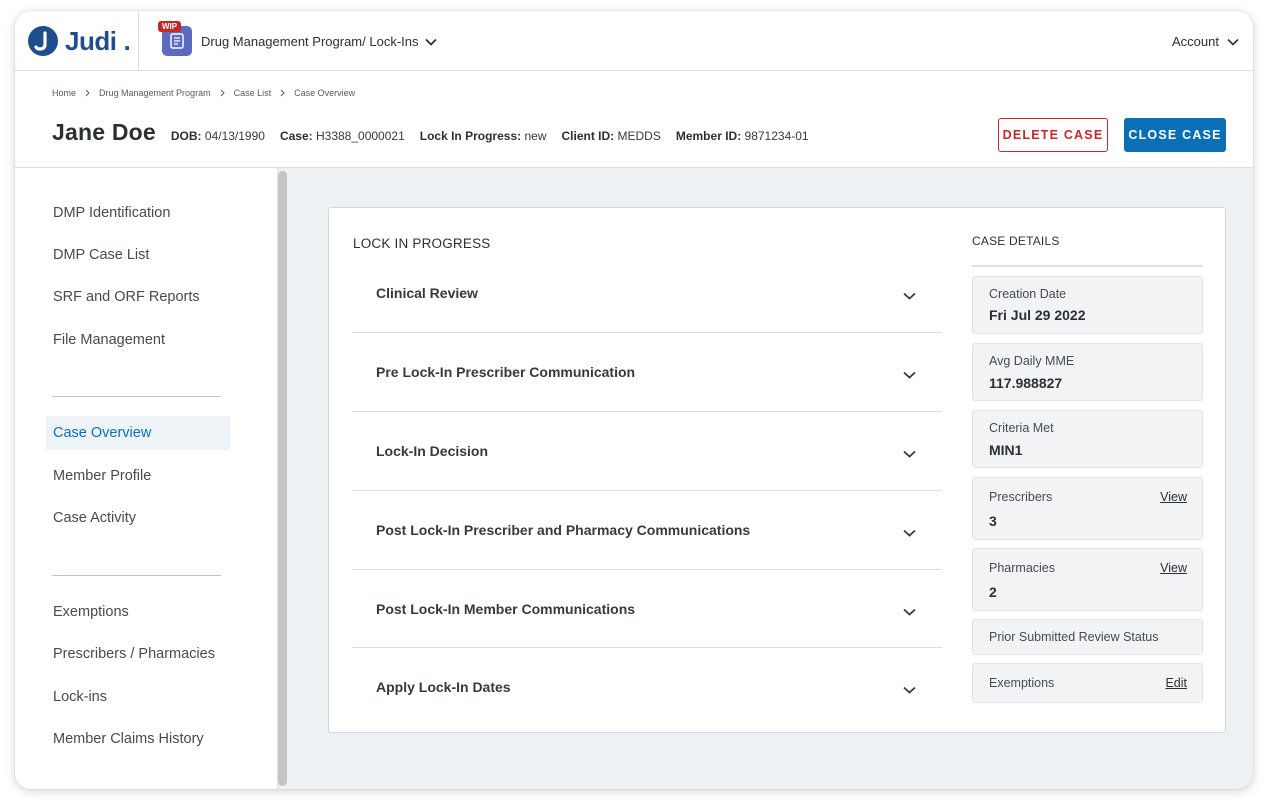 This screenshot has height=807, width=1272. What do you see at coordinates (1022, 683) in the screenshot?
I see `detail-label: Exemptions` at bounding box center [1022, 683].